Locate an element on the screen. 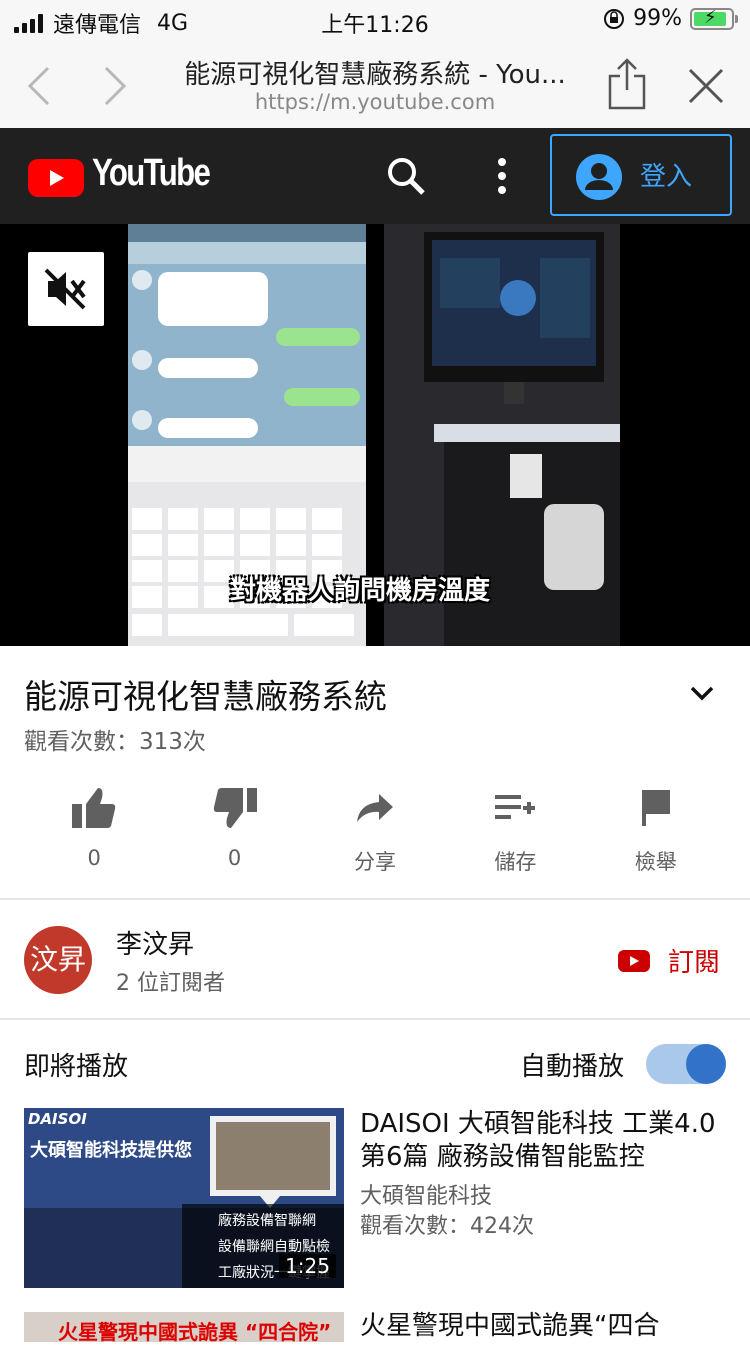  volume-muted-icon is located at coordinates (65, 289).